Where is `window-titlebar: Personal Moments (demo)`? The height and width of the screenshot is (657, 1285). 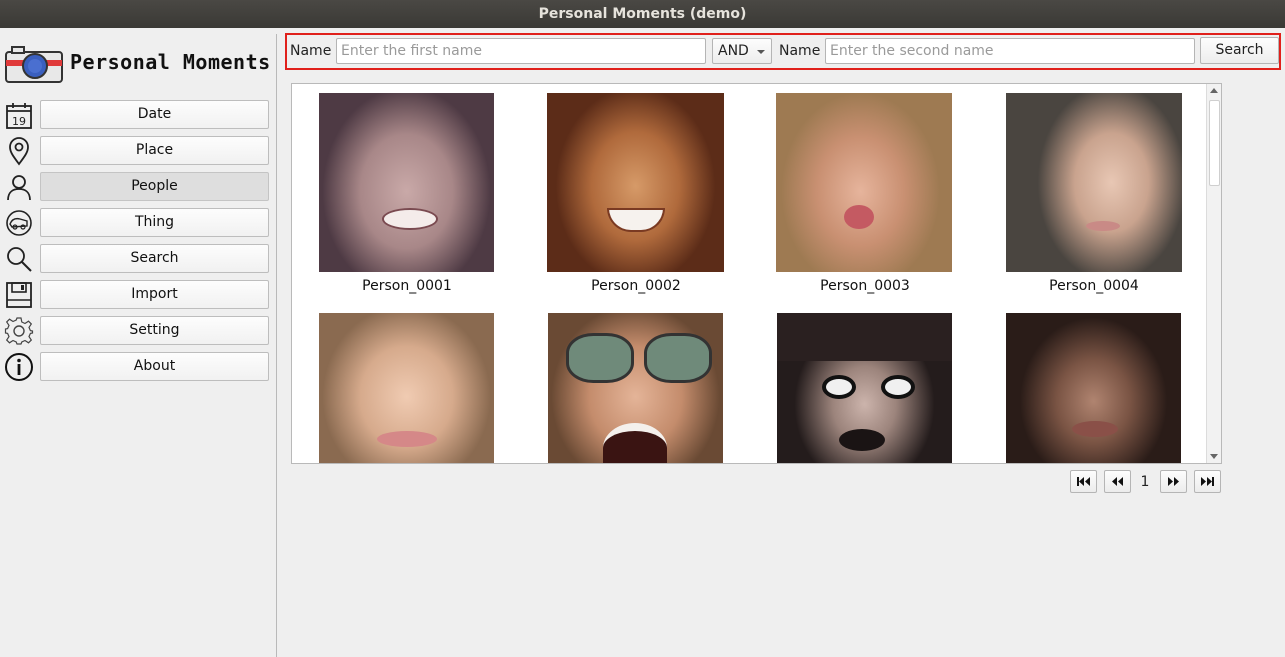 window-titlebar: Personal Moments (demo) is located at coordinates (642, 14).